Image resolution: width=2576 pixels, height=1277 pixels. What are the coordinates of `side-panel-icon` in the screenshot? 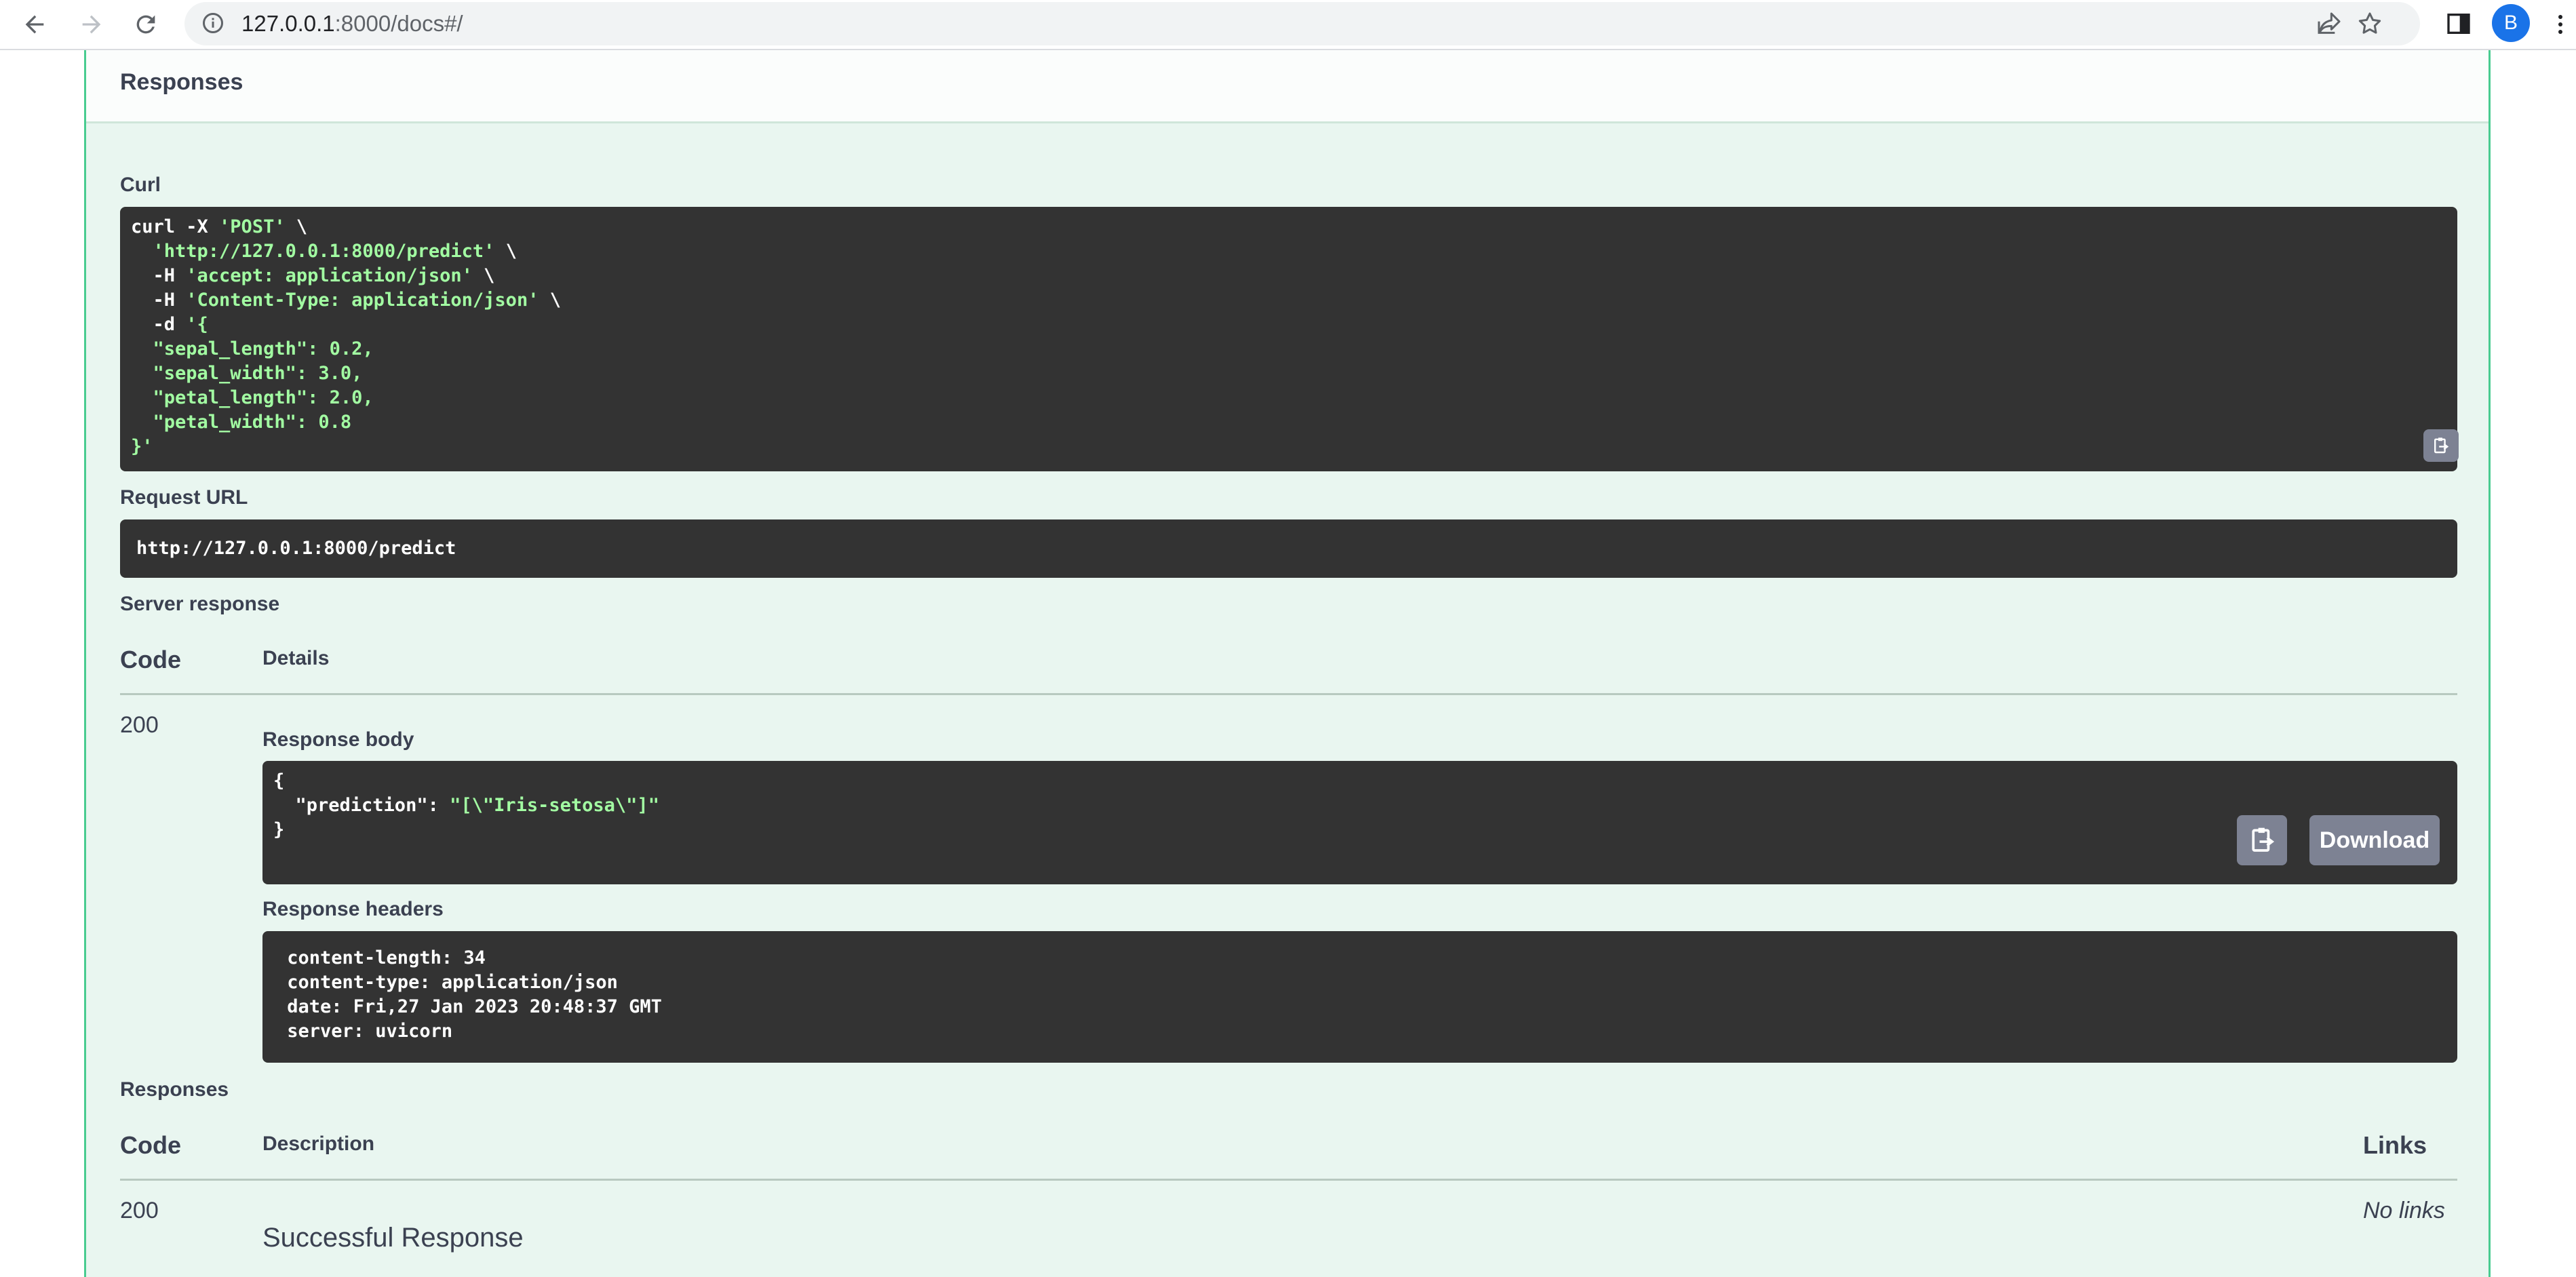 It's located at (2458, 24).